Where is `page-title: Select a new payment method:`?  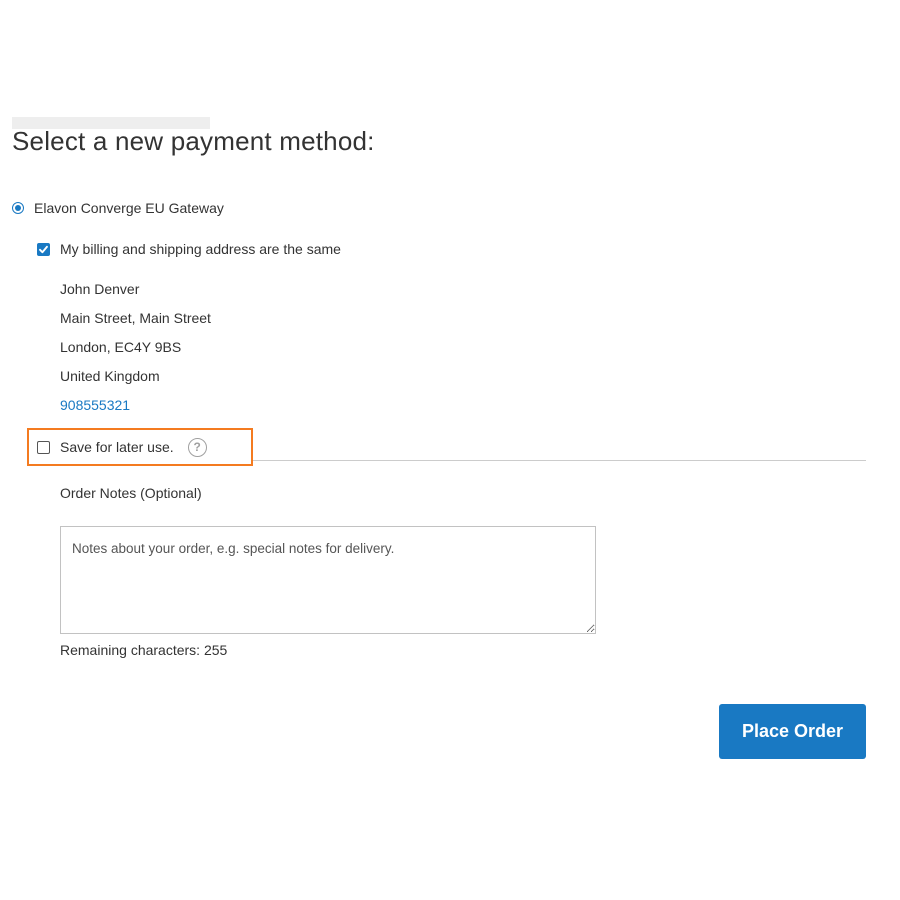
page-title: Select a new payment method: is located at coordinates (193, 141).